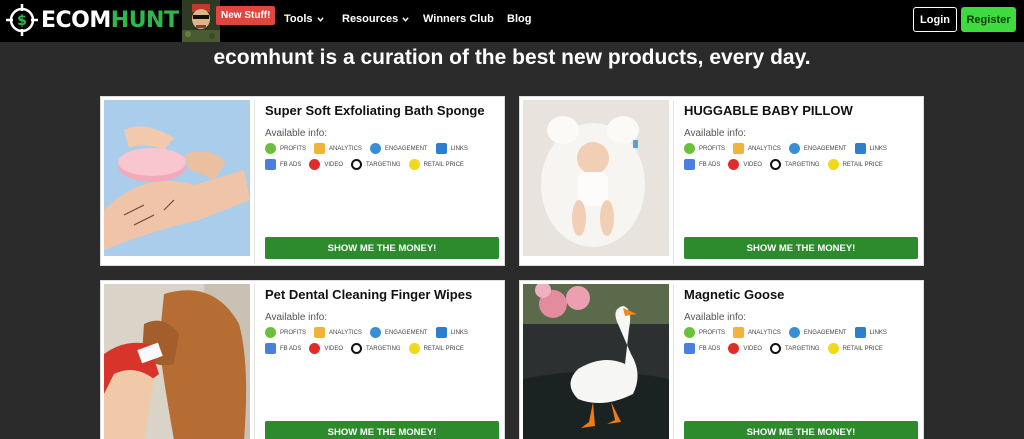 The image size is (1024, 439). What do you see at coordinates (596, 178) in the screenshot?
I see `product-image-baby-pillow` at bounding box center [596, 178].